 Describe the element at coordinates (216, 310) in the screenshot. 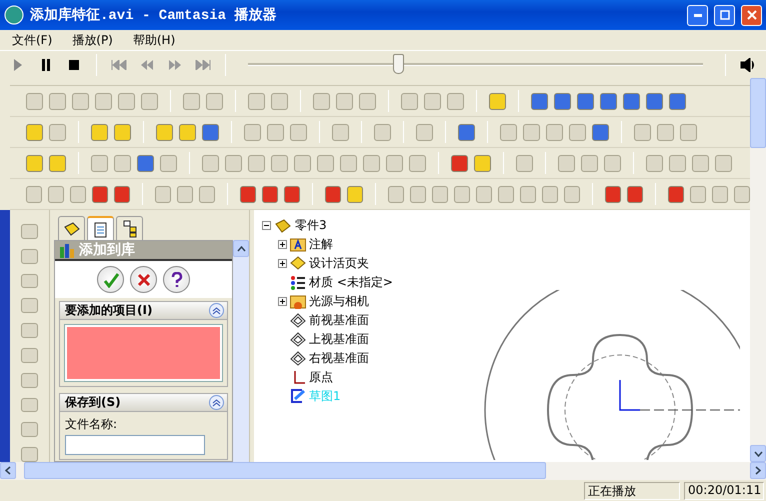

I see `collapse-button` at that location.